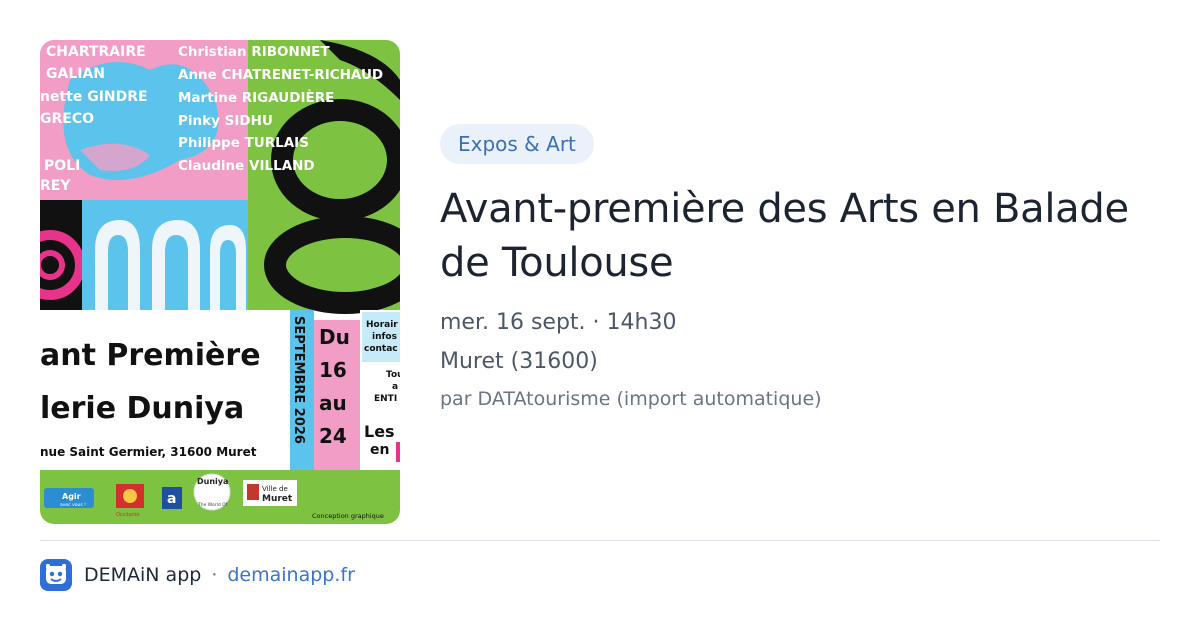 This screenshot has width=1200, height=630. Describe the element at coordinates (348, 516) in the screenshot. I see `poster-credit: Conception graphique` at that location.